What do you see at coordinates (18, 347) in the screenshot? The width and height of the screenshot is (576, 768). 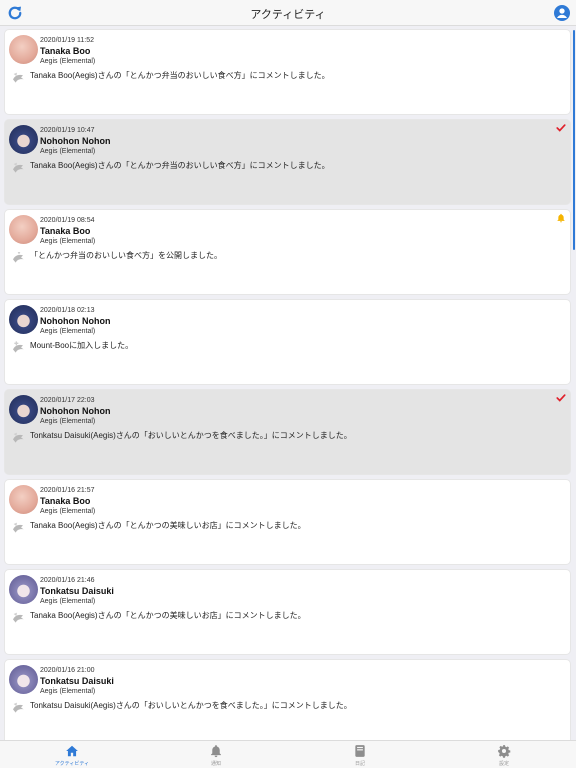 I see `join-icon` at bounding box center [18, 347].